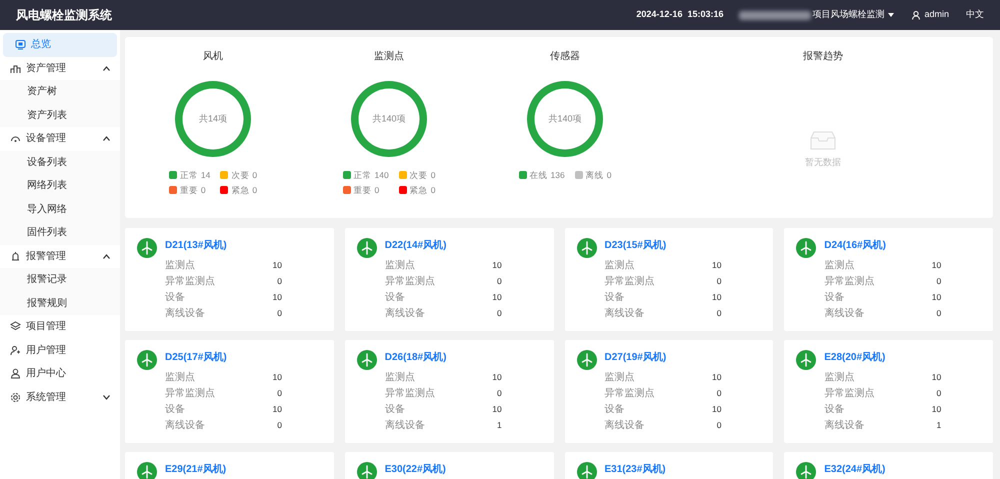  I want to click on sidebar-subitem: 报警规则, so click(60, 303).